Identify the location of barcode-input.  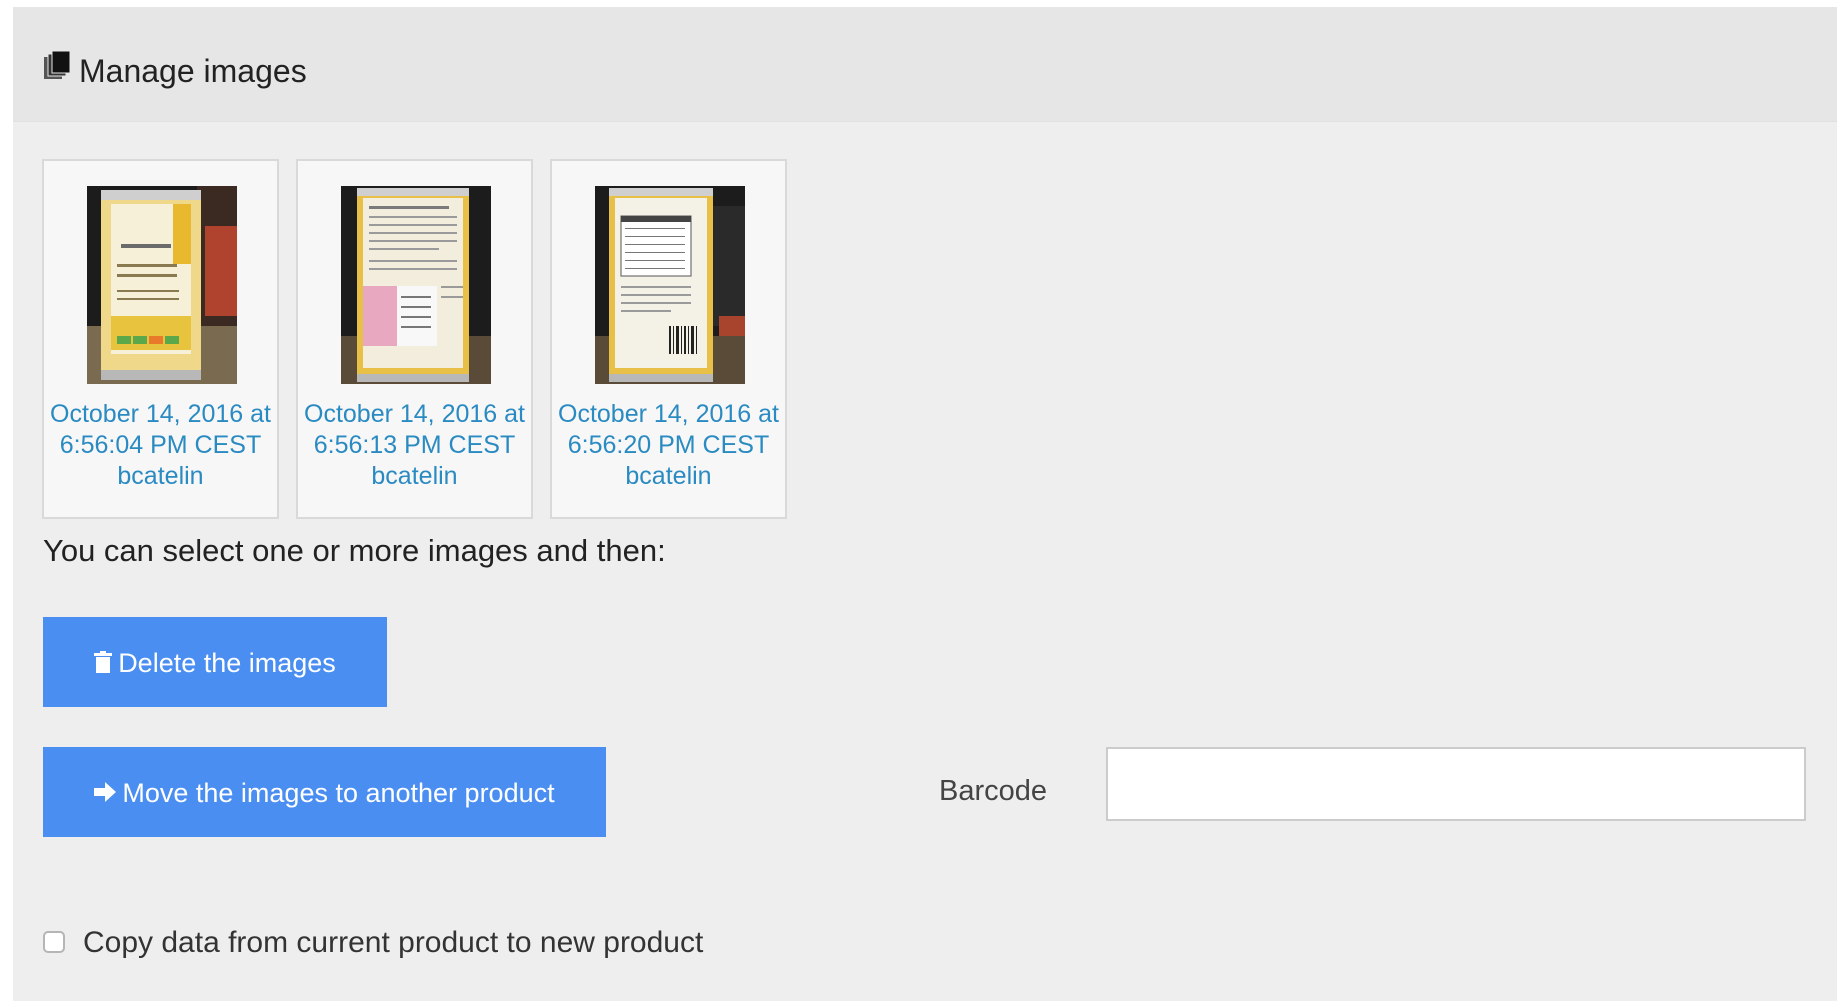
(1456, 784).